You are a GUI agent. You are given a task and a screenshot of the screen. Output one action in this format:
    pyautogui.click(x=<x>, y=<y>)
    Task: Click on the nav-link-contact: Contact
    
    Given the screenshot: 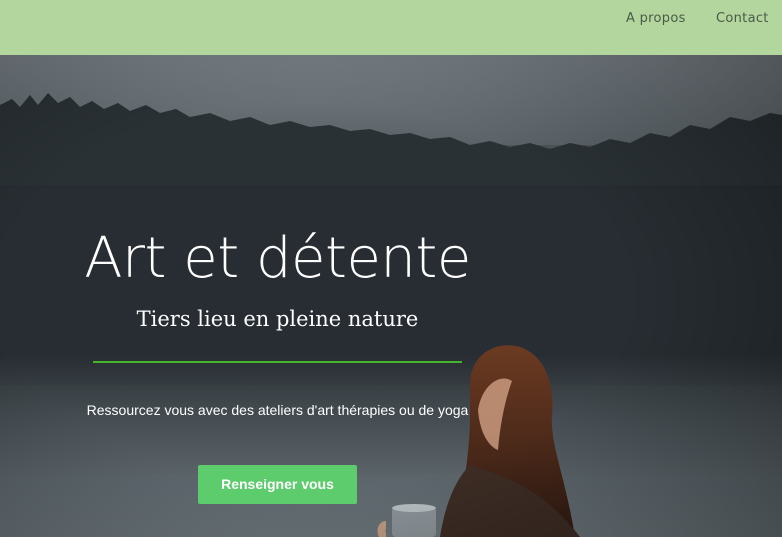 What is the action you would take?
    pyautogui.click(x=742, y=18)
    